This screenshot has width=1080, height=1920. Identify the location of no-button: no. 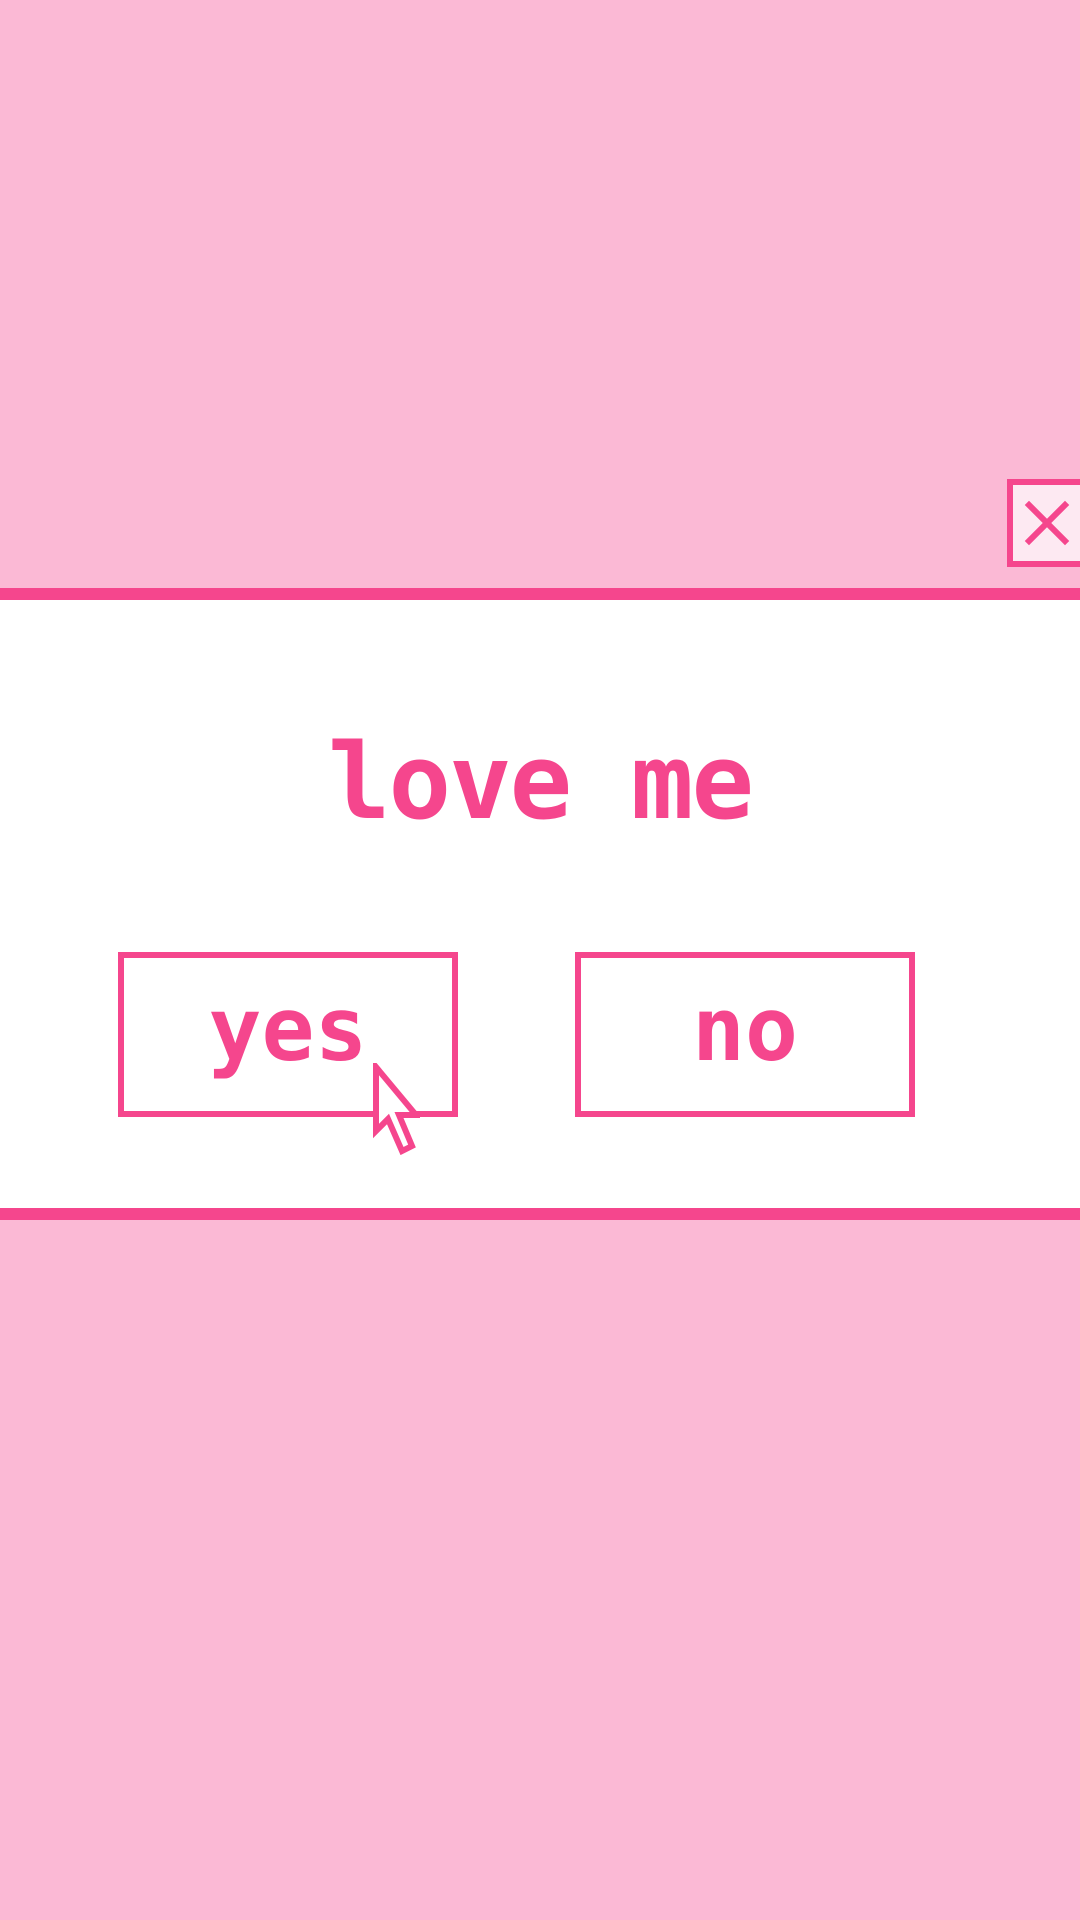
(745, 1034).